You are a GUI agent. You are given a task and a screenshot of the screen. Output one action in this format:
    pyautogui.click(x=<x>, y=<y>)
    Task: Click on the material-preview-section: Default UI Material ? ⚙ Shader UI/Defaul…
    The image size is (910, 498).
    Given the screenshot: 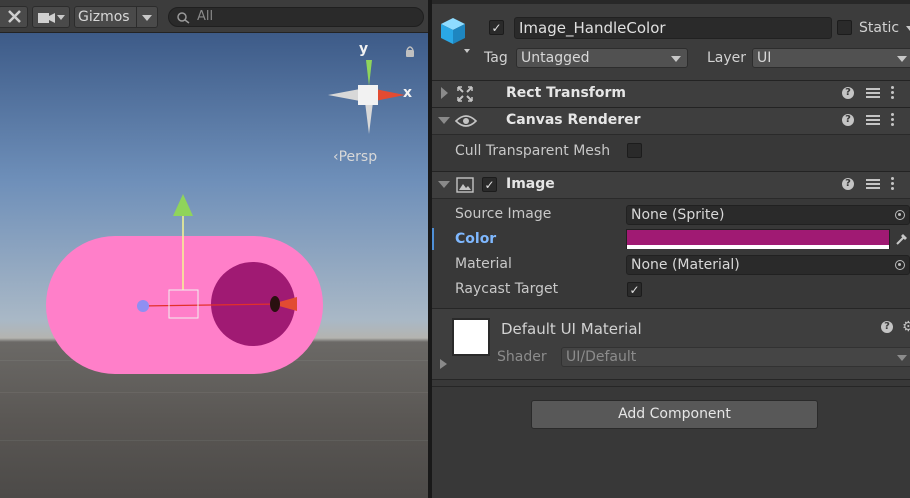 What is the action you would take?
    pyautogui.click(x=671, y=344)
    